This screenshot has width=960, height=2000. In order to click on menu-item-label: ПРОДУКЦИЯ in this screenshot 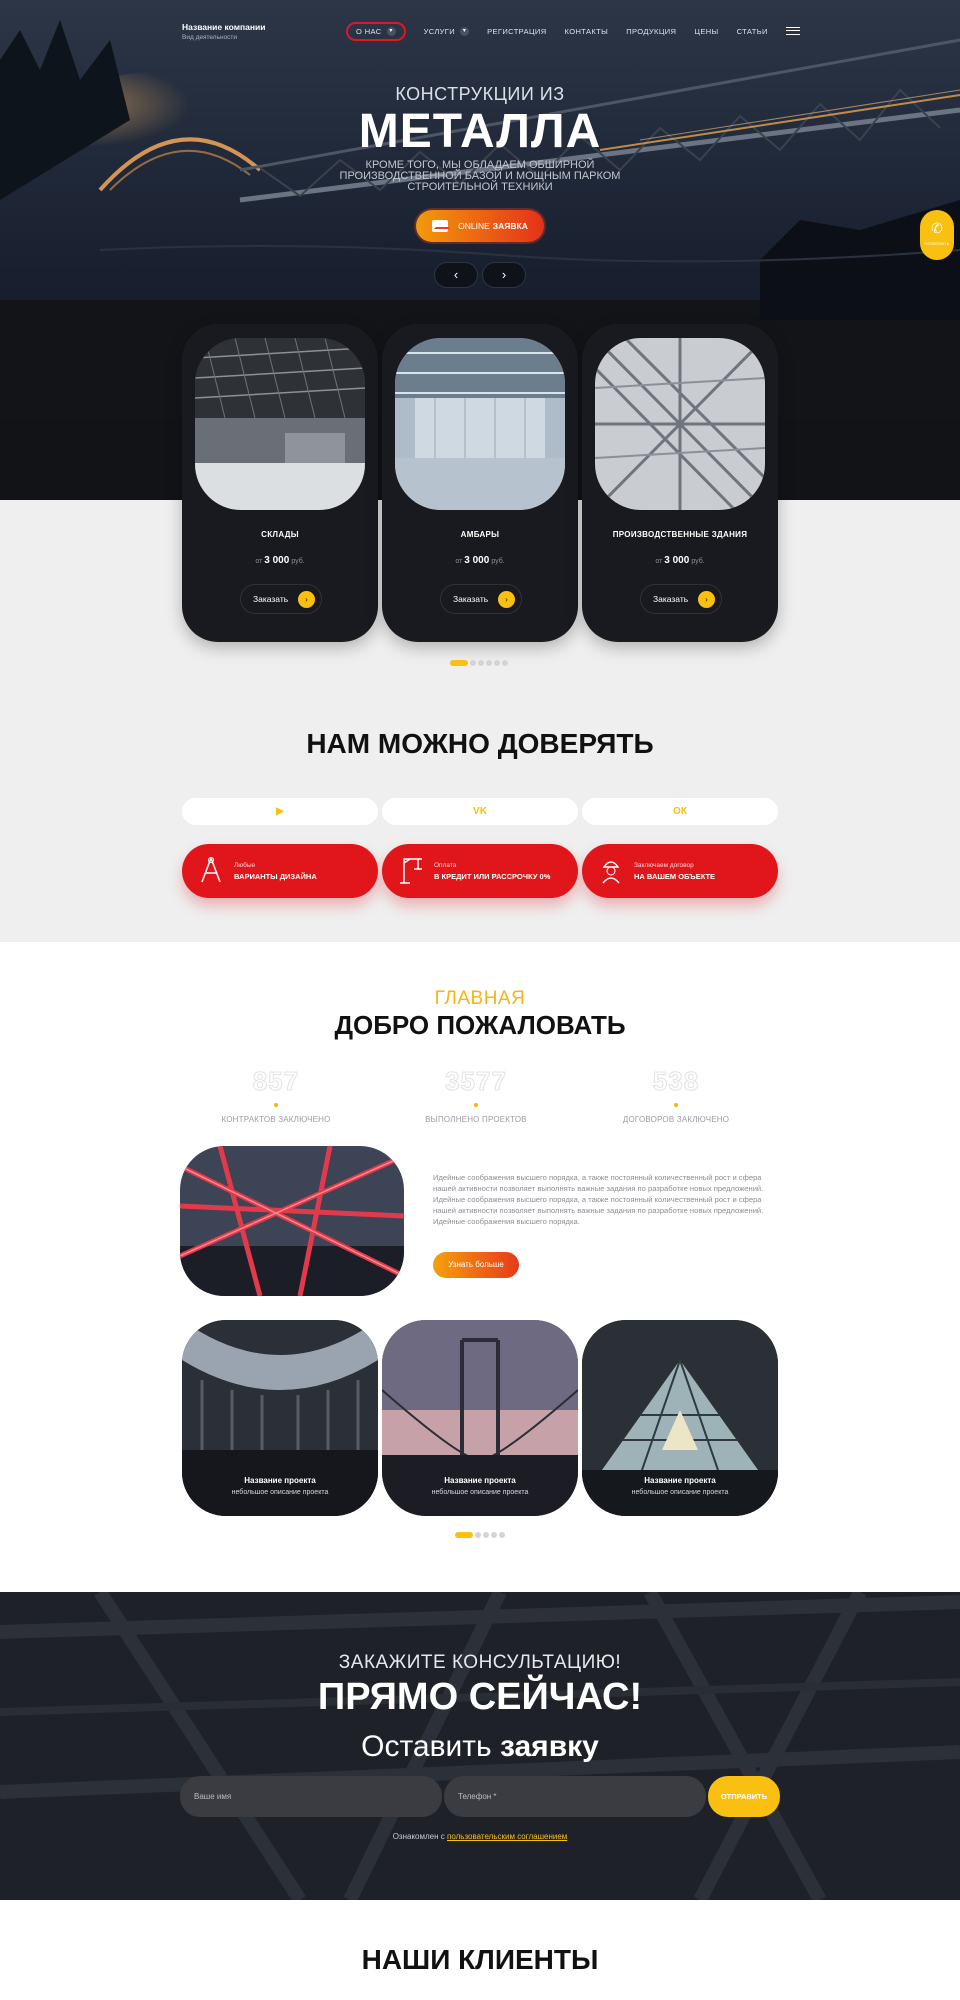, I will do `click(651, 31)`.